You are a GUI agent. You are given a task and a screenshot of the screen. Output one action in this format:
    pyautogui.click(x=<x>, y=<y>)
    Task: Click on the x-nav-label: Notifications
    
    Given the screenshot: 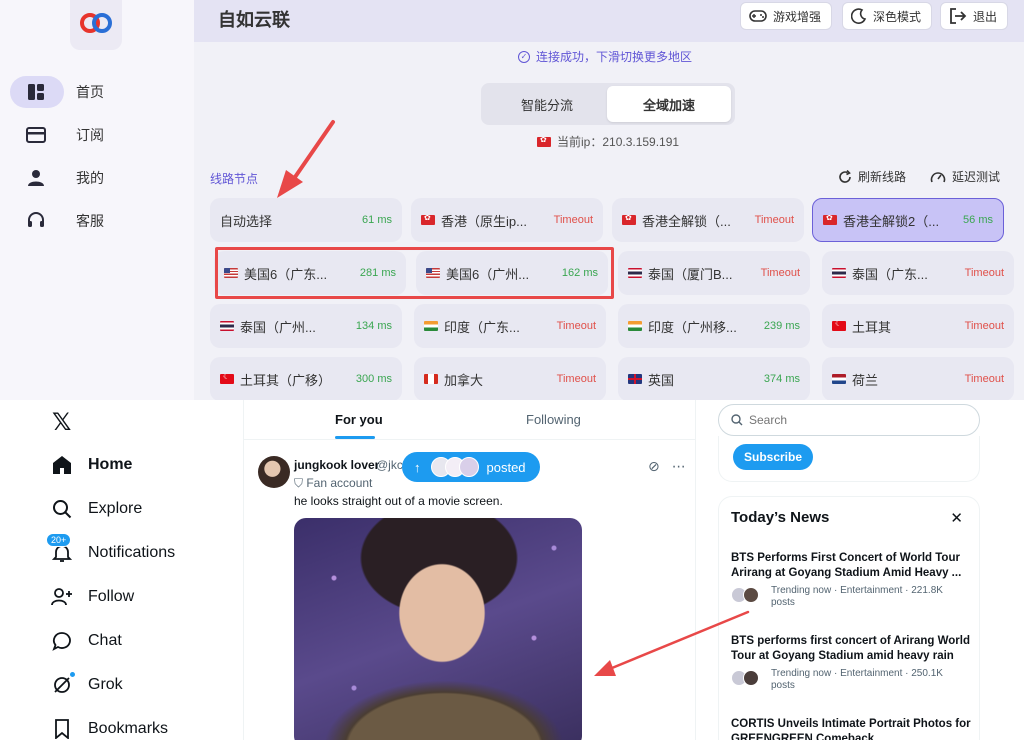 What is the action you would take?
    pyautogui.click(x=132, y=552)
    